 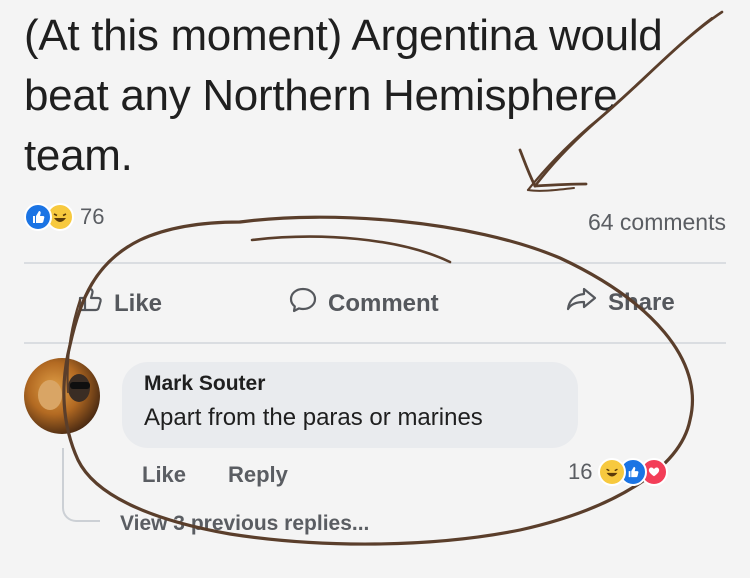 I want to click on comments-count-link: 64 comments, so click(x=657, y=222).